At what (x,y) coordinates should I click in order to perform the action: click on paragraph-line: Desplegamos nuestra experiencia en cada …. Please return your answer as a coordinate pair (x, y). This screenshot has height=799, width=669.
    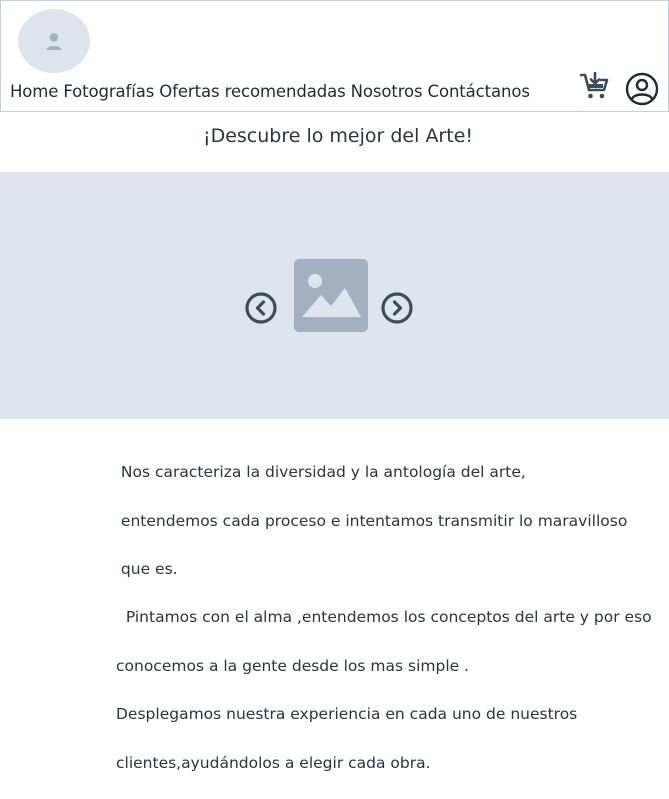
    Looking at the image, I should click on (347, 714).